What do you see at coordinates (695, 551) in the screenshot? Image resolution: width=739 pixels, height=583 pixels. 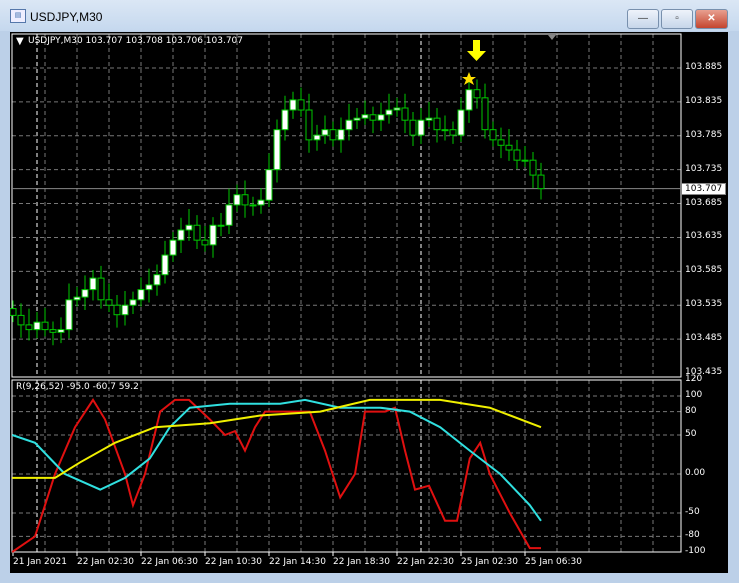 I see `oscillator-tick-label: -100` at bounding box center [695, 551].